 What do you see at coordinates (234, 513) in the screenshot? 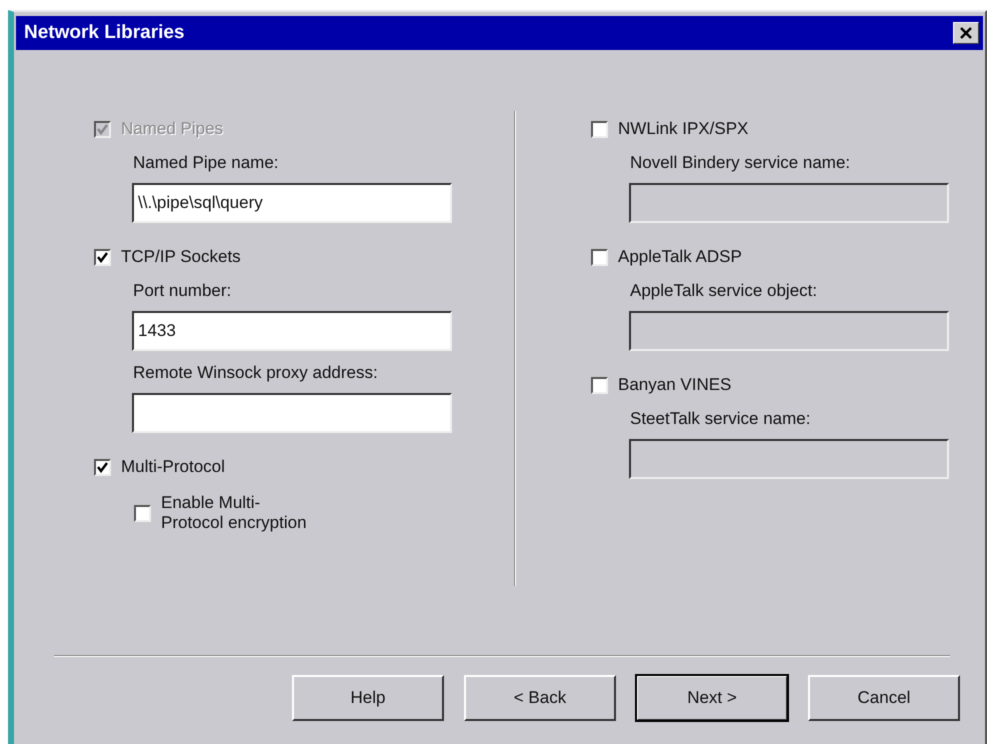
I see `checkbox-label: Enable Multi-Protocol encryption` at bounding box center [234, 513].